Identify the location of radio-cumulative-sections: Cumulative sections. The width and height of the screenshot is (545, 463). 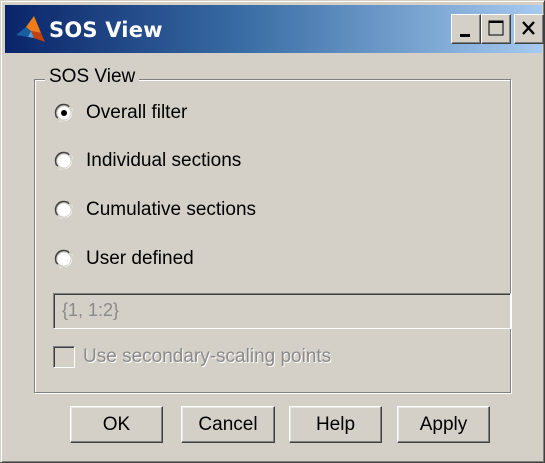
(154, 210).